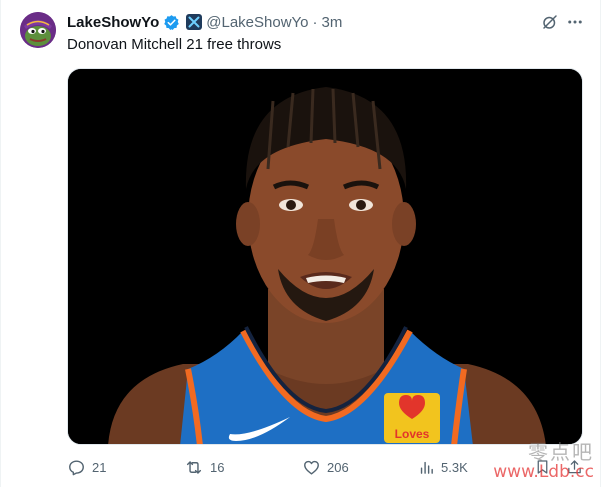 This screenshot has width=601, height=487. What do you see at coordinates (76, 467) in the screenshot?
I see `reply-icon` at bounding box center [76, 467].